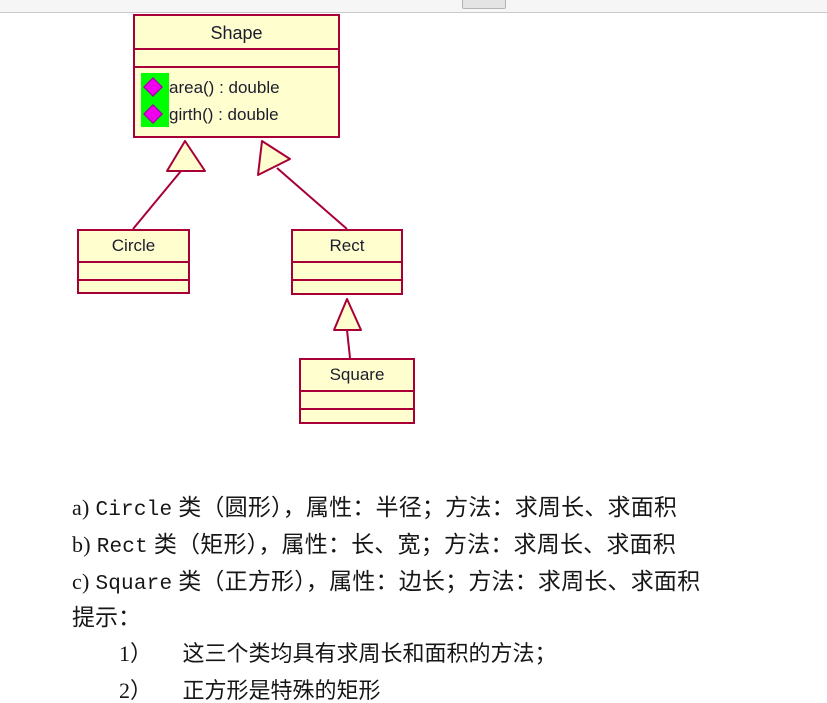 Image resolution: width=827 pixels, height=703 pixels. Describe the element at coordinates (169, 185) in the screenshot. I see `generalization-circle-to-shape` at that location.